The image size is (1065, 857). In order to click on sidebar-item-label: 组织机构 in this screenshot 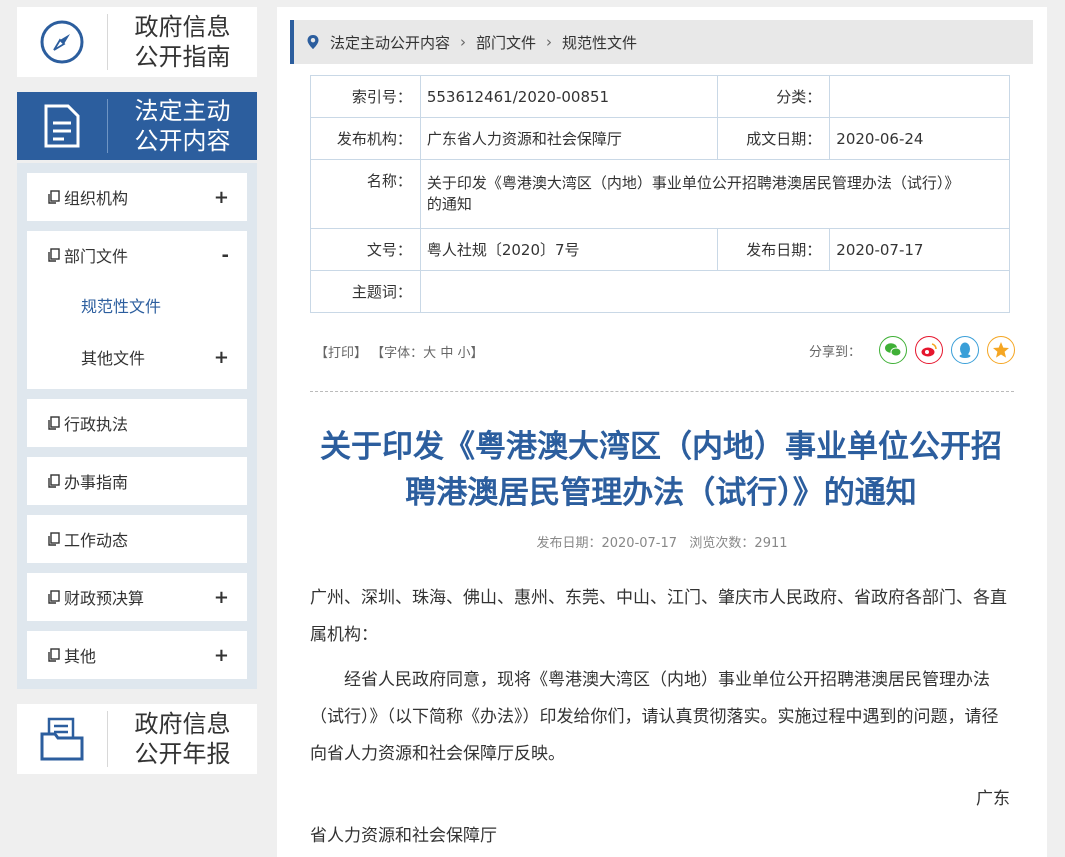, I will do `click(96, 198)`.